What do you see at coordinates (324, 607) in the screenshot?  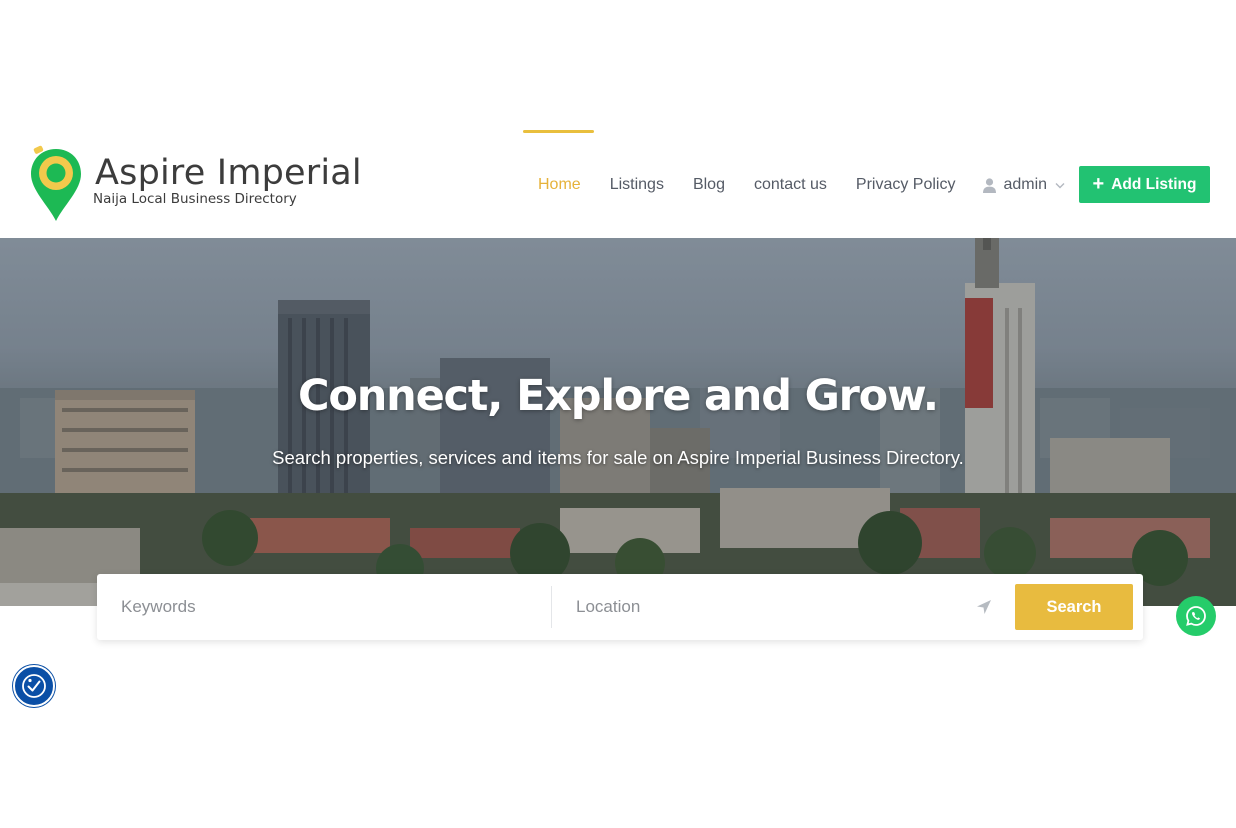 I see `keywords-input` at bounding box center [324, 607].